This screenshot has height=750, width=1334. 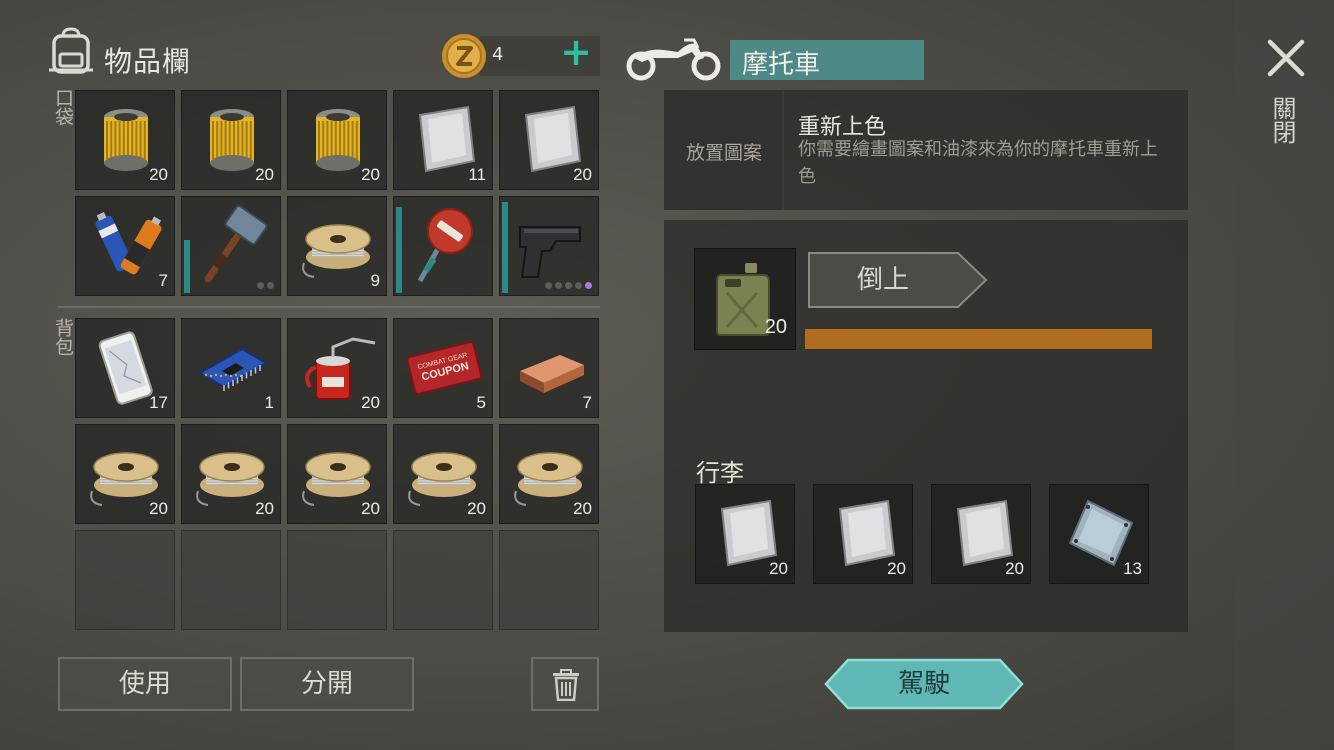 What do you see at coordinates (1286, 58) in the screenshot?
I see `close-icon` at bounding box center [1286, 58].